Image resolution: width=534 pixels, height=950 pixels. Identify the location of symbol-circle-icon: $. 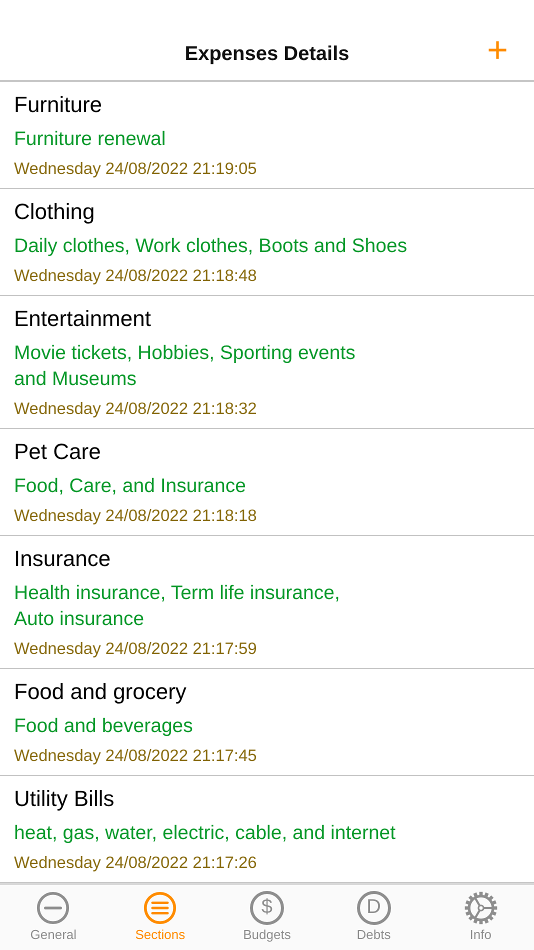
(267, 907).